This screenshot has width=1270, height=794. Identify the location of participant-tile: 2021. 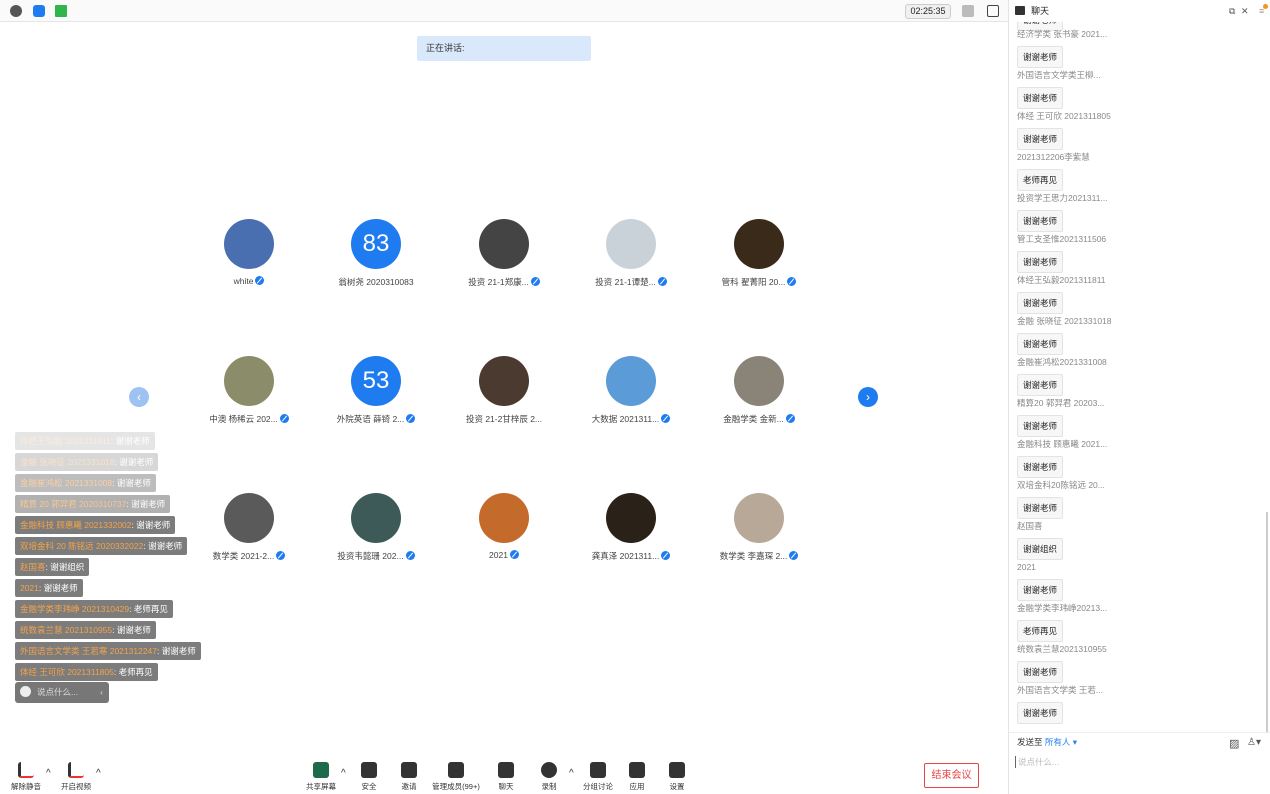
(504, 526).